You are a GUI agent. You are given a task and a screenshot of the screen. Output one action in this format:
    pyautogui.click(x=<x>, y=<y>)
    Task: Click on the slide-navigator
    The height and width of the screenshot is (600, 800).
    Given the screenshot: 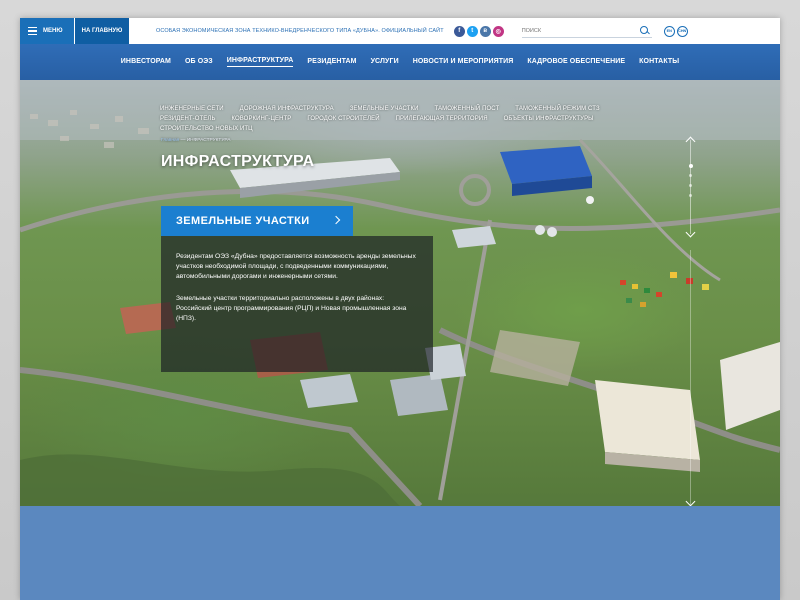 What is the action you would take?
    pyautogui.click(x=691, y=188)
    